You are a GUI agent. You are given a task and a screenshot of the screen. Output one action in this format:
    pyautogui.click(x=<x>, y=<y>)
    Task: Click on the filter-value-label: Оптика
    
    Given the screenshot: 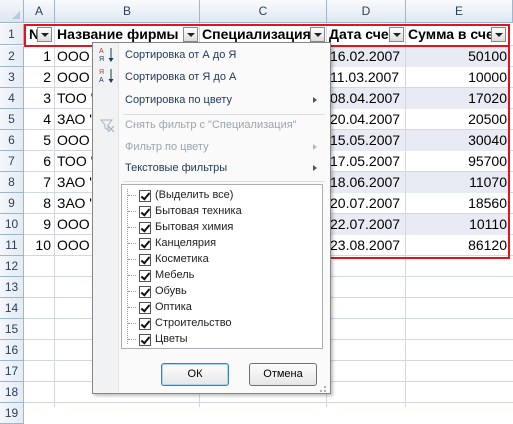 What is the action you would take?
    pyautogui.click(x=173, y=307)
    